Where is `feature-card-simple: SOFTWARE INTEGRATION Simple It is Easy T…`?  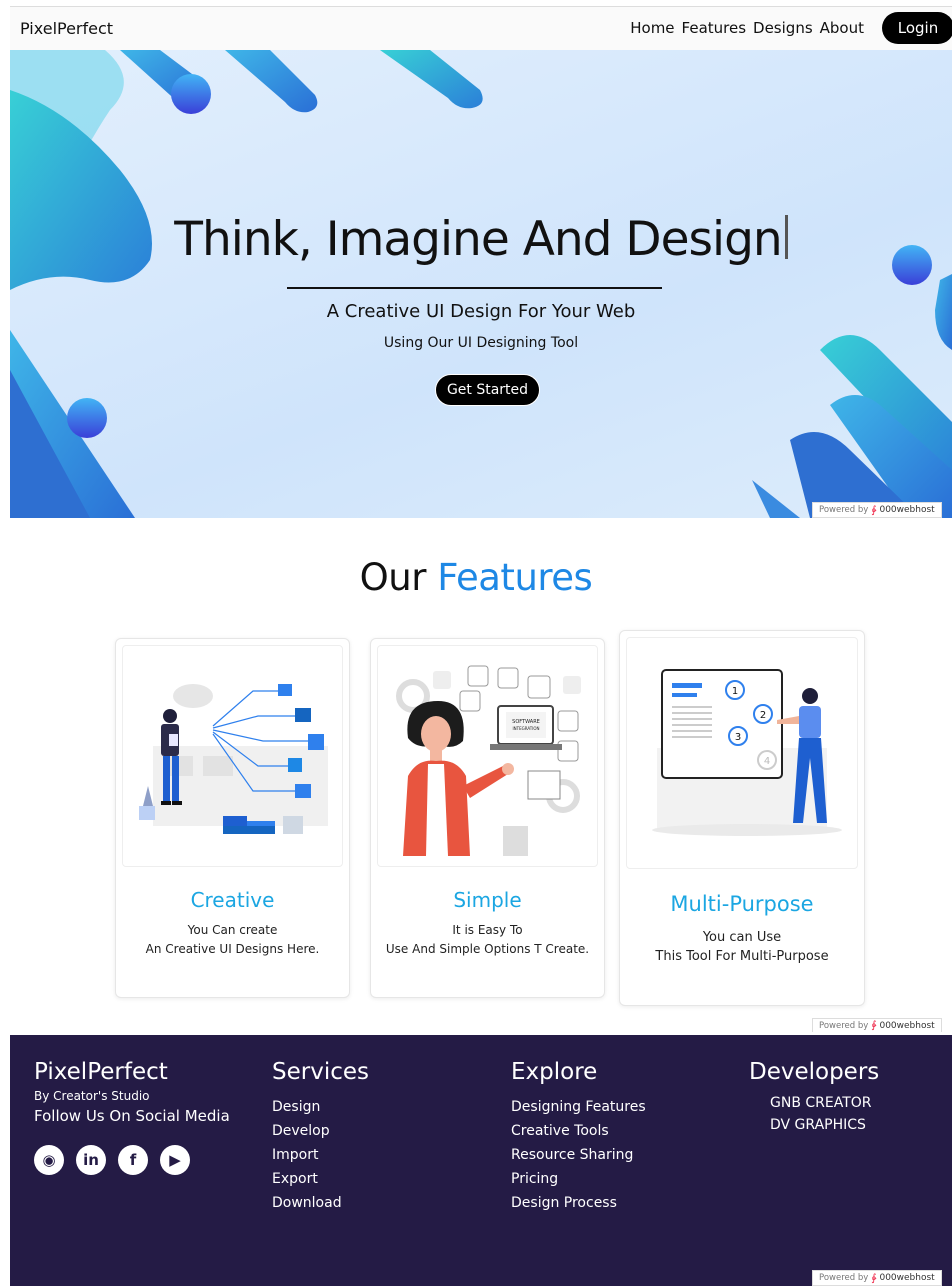 feature-card-simple: SOFTWARE INTEGRATION Simple It is Easy T… is located at coordinates (487, 818).